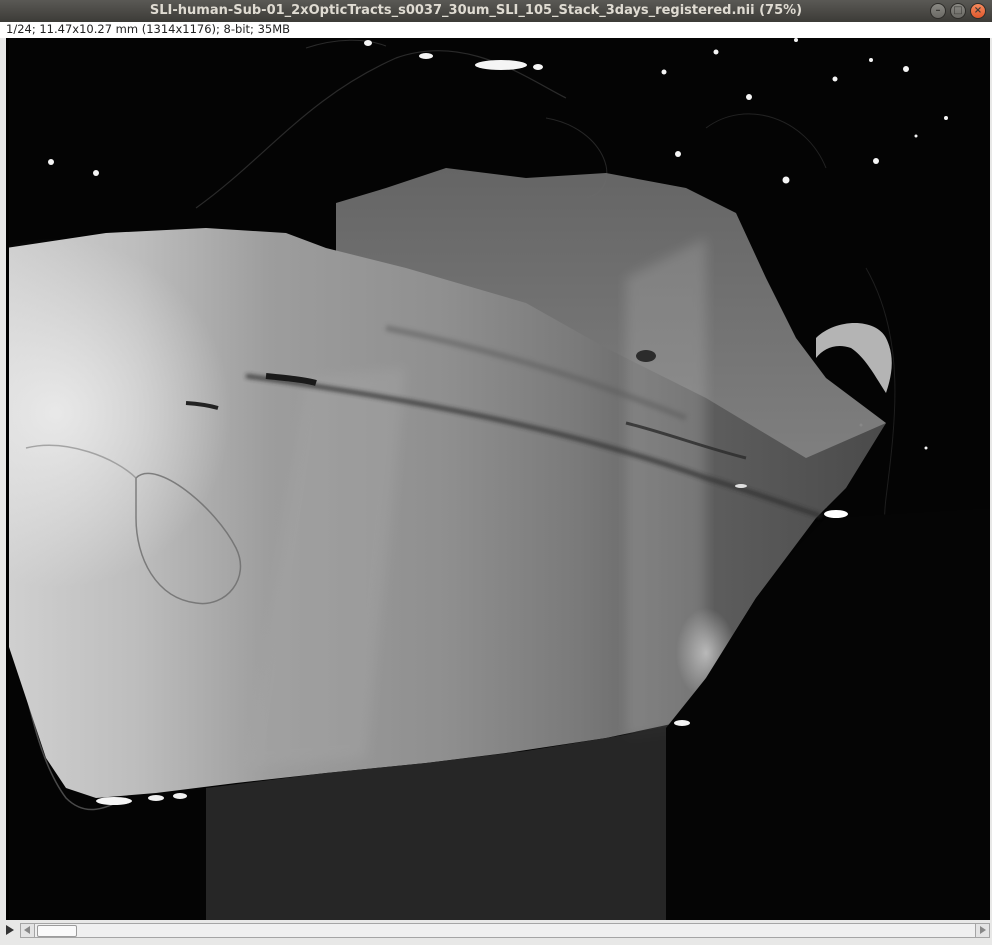  What do you see at coordinates (982, 930) in the screenshot?
I see `arrow-right-icon` at bounding box center [982, 930].